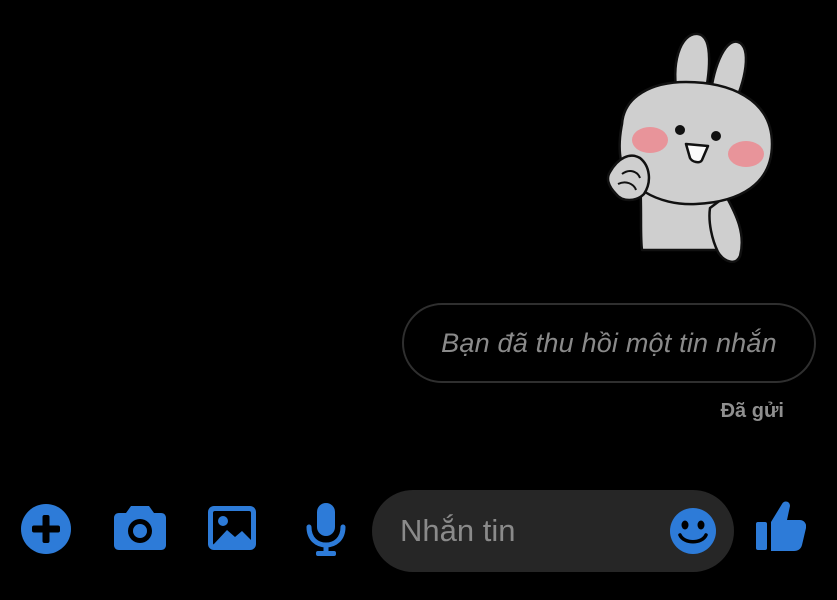  I want to click on smiley-icon, so click(693, 531).